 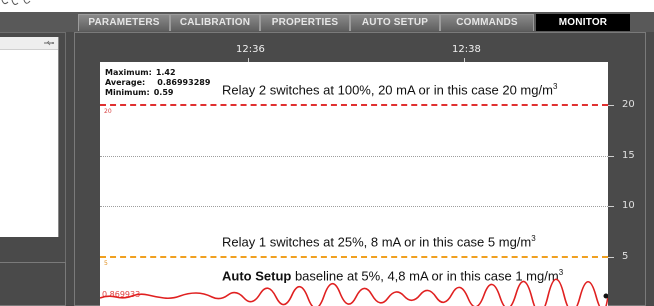 I want to click on usb-icon, so click(x=49, y=43).